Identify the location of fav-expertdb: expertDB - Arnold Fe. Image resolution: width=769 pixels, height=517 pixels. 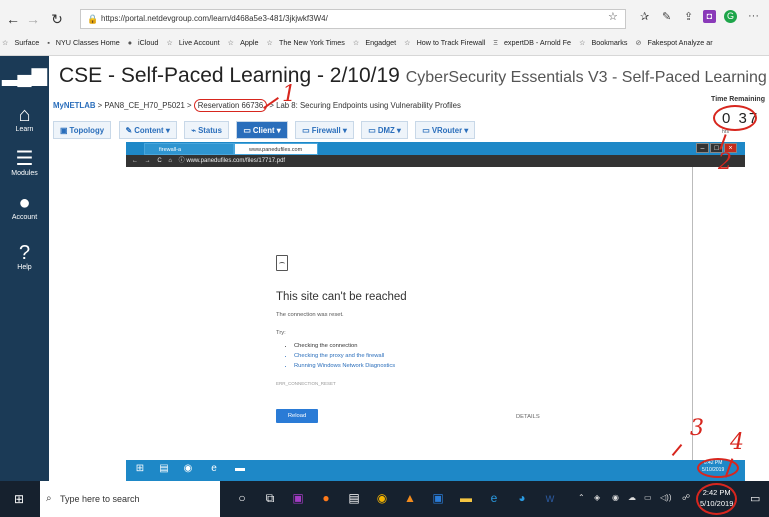
(537, 42).